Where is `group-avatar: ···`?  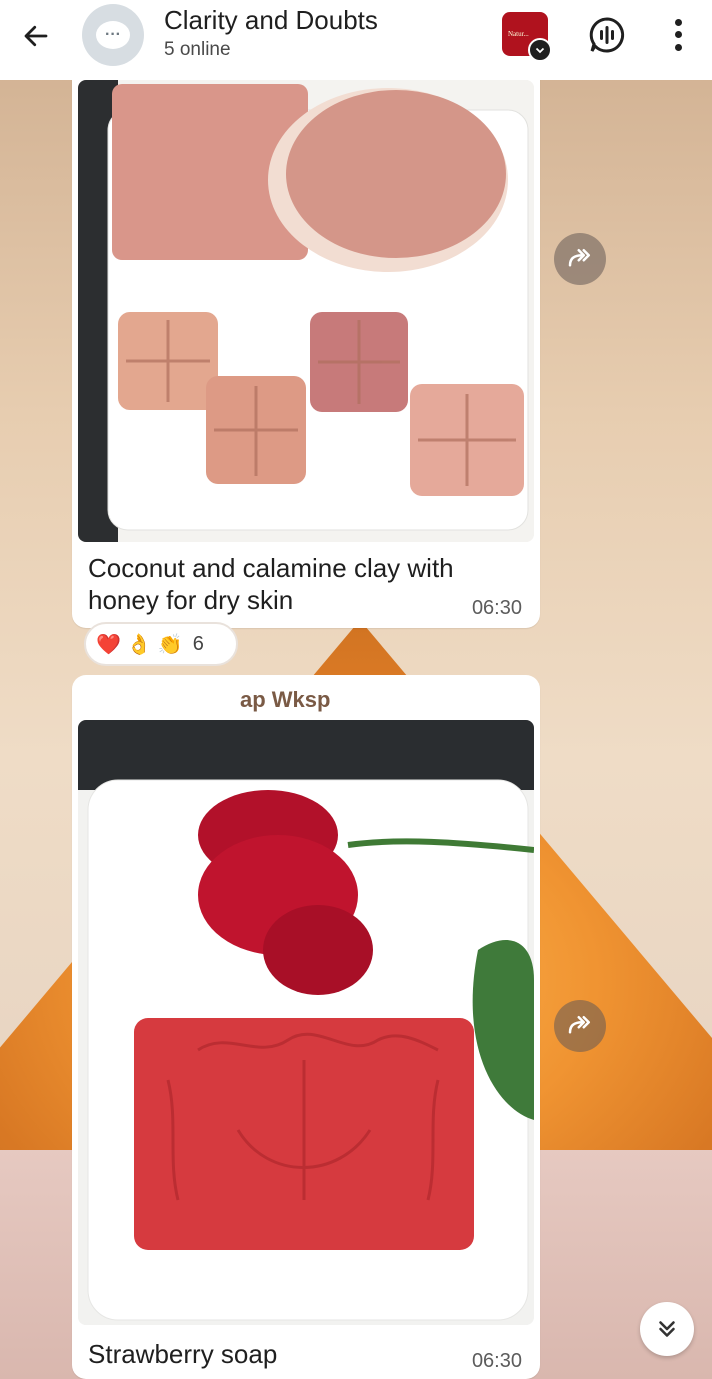 group-avatar: ··· is located at coordinates (113, 35).